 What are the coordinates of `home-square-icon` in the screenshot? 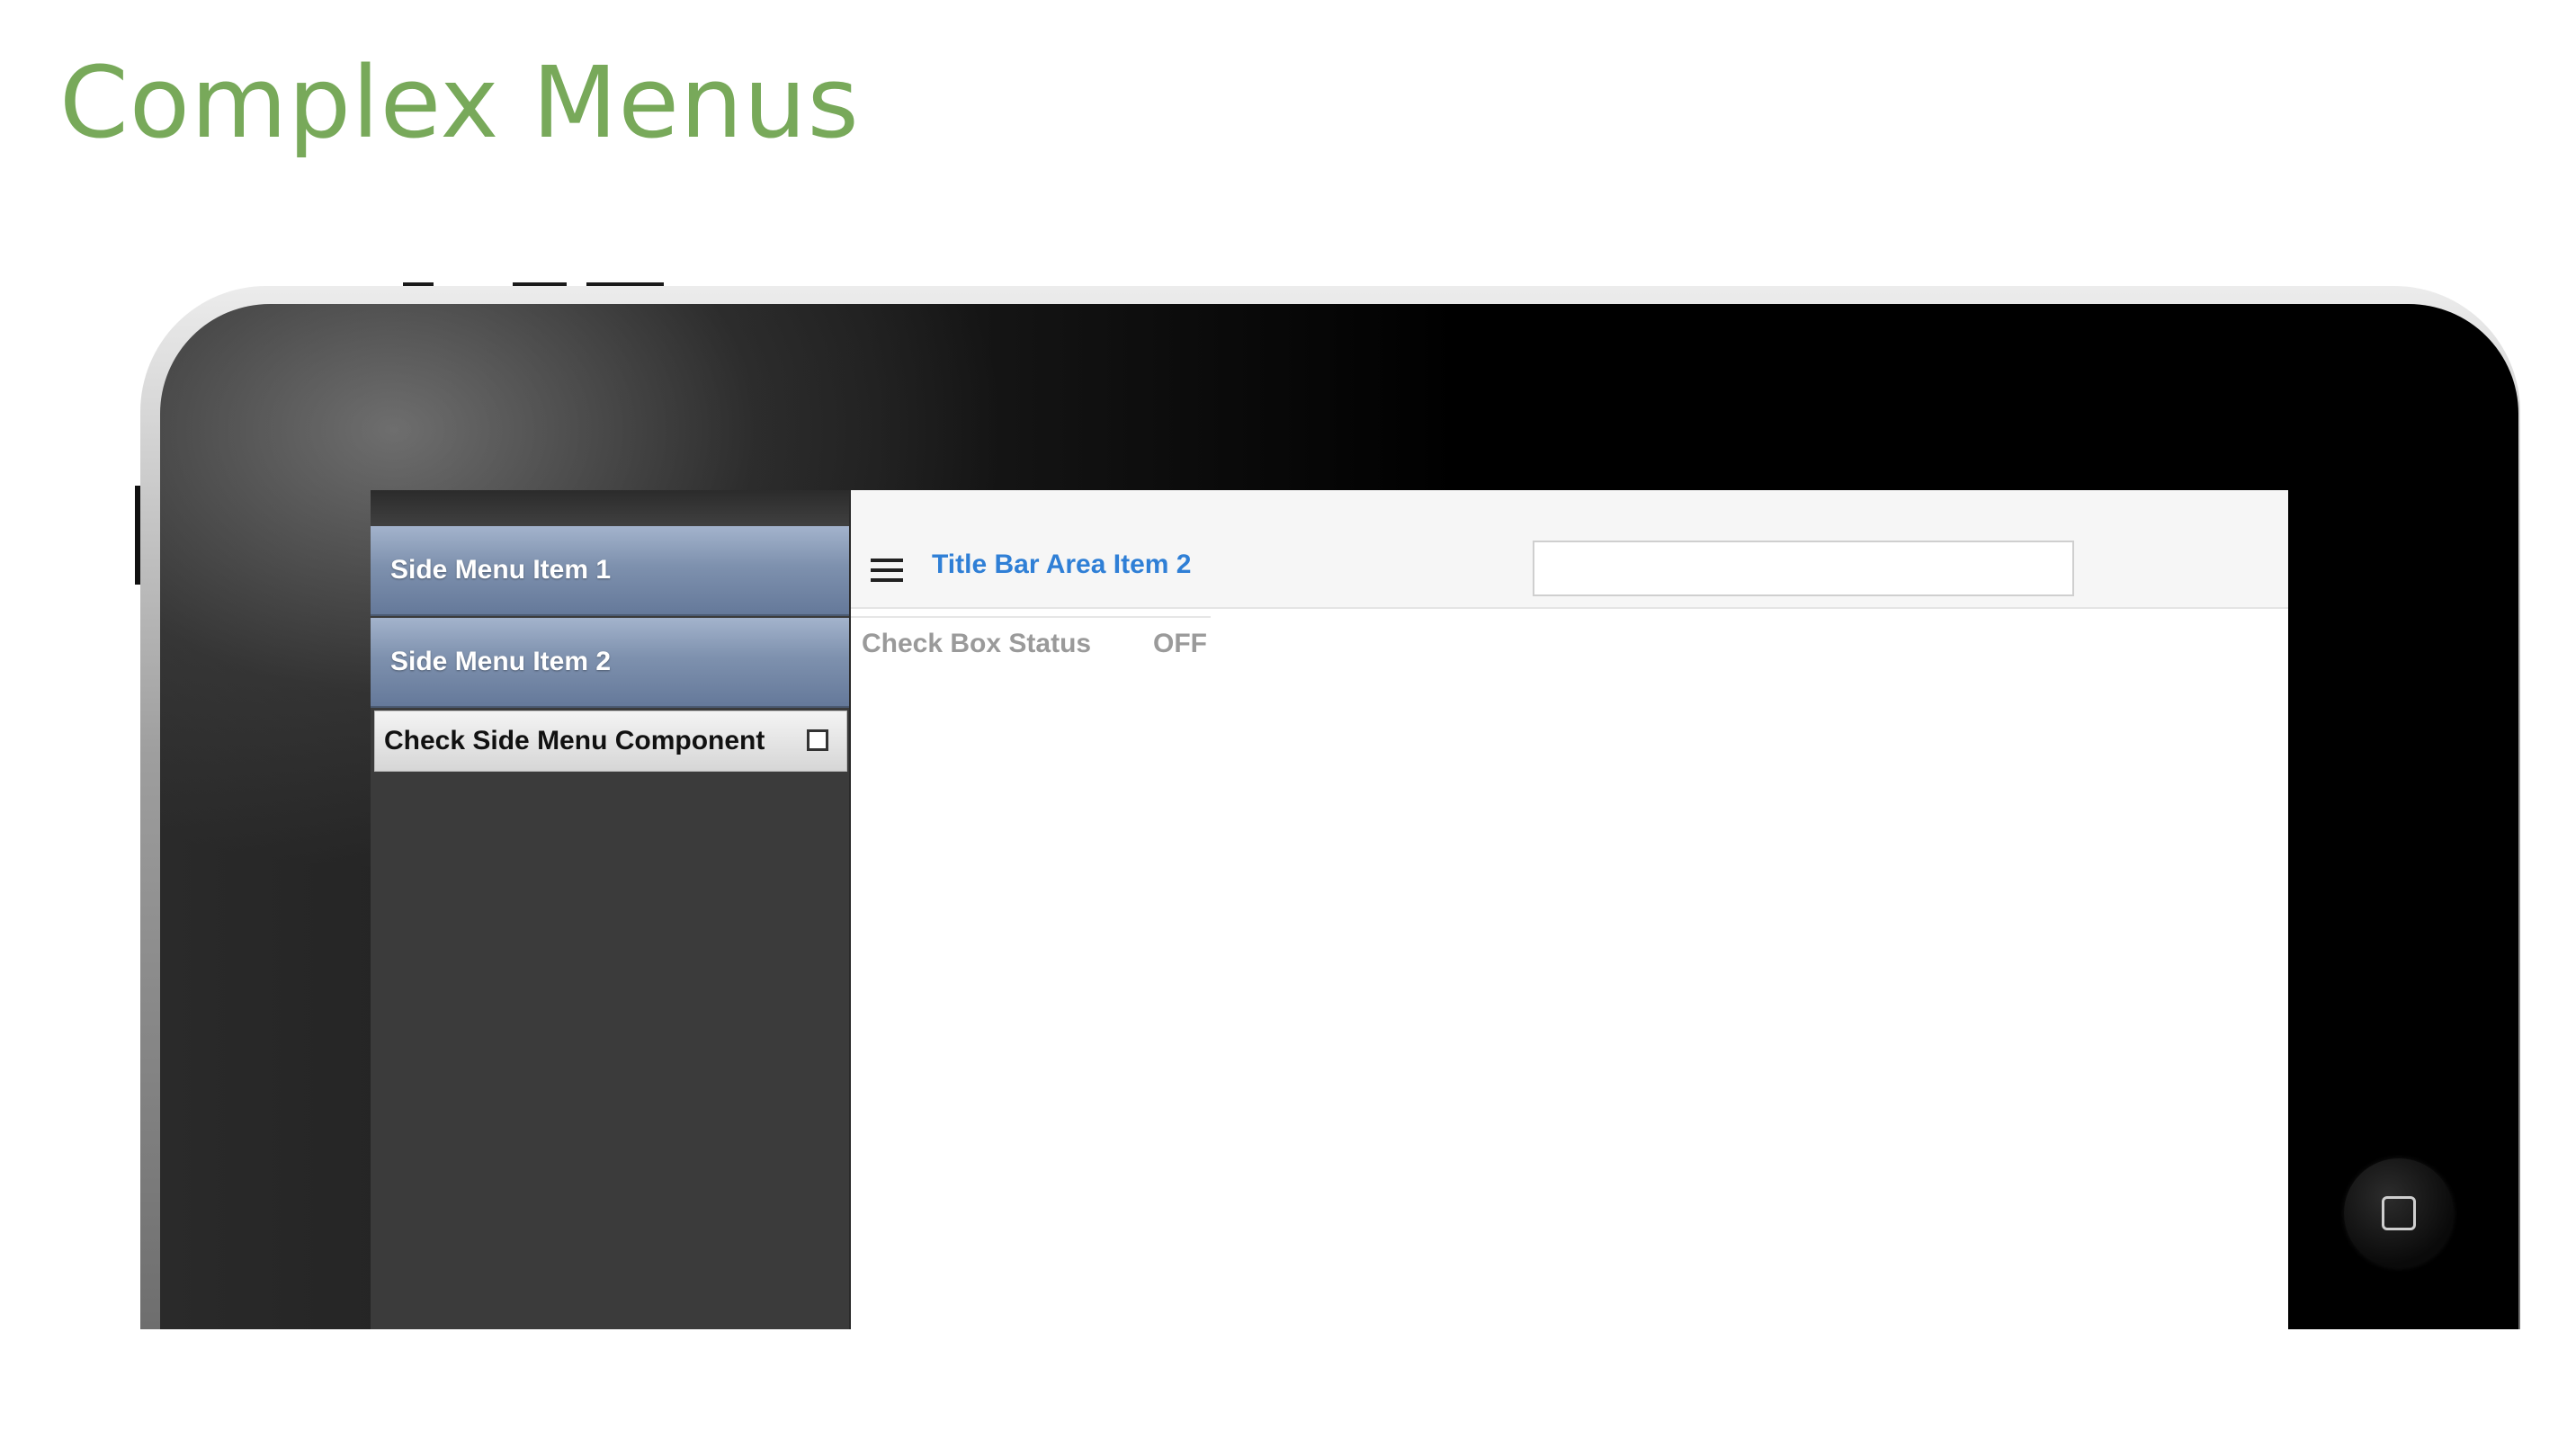 It's located at (2399, 1213).